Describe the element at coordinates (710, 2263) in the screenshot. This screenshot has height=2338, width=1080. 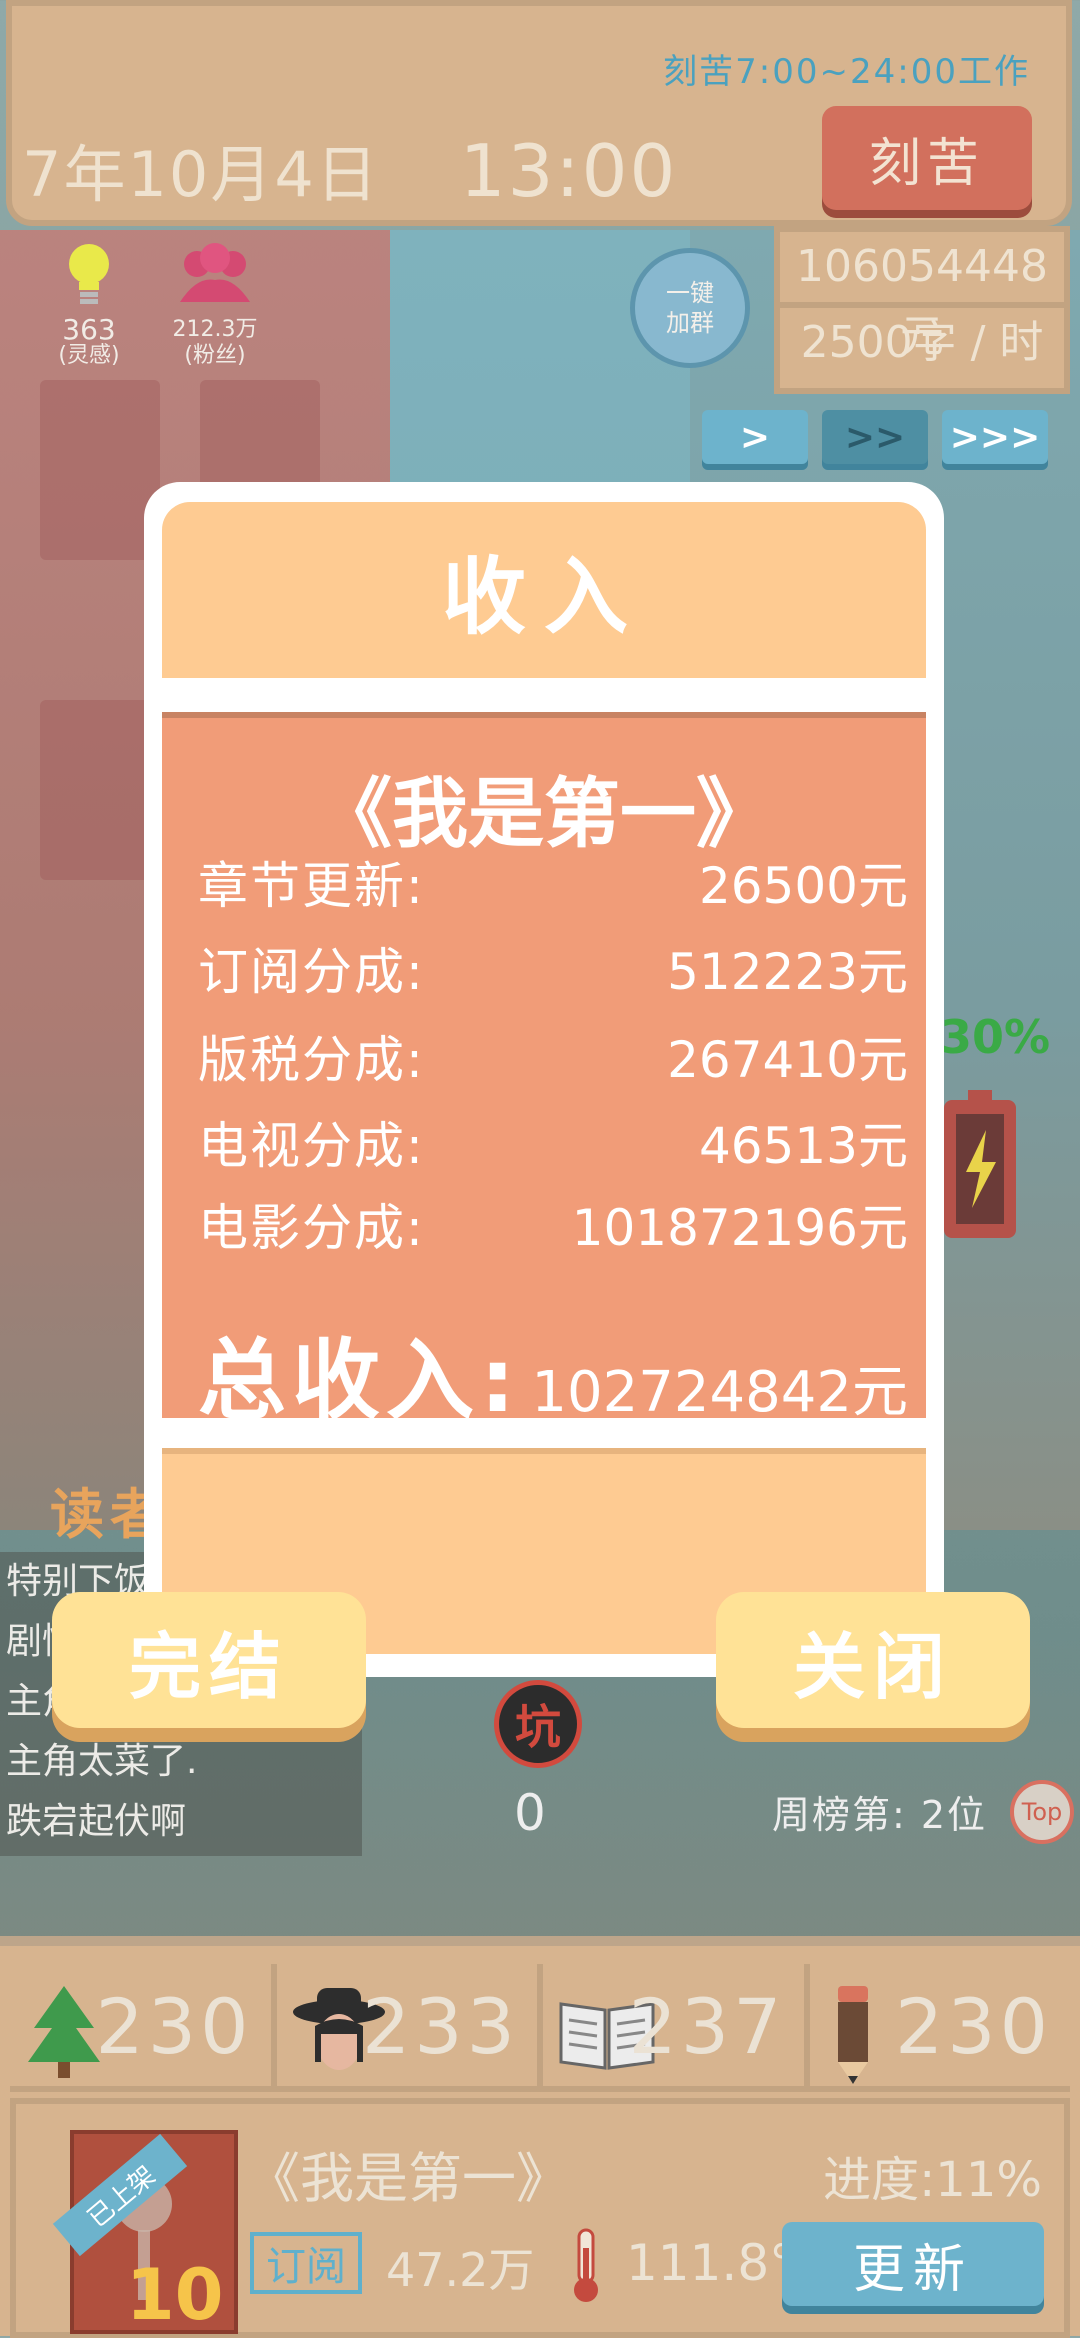
I see `book-heat: 111.8°` at that location.